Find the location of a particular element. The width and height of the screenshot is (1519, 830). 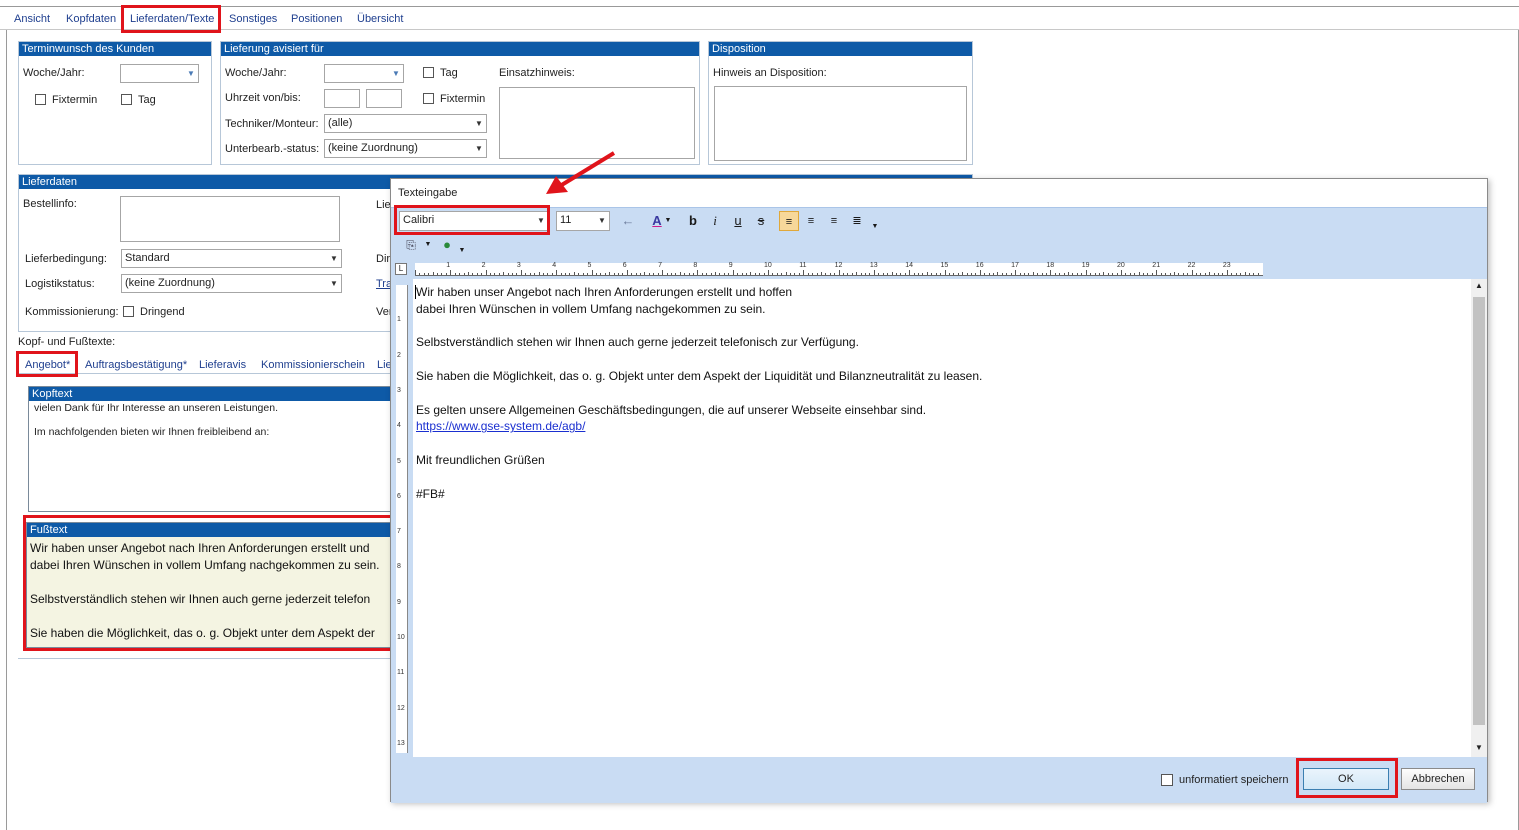

logistikstatus-select: (keine Zuordnung) ▼ is located at coordinates (231, 283).